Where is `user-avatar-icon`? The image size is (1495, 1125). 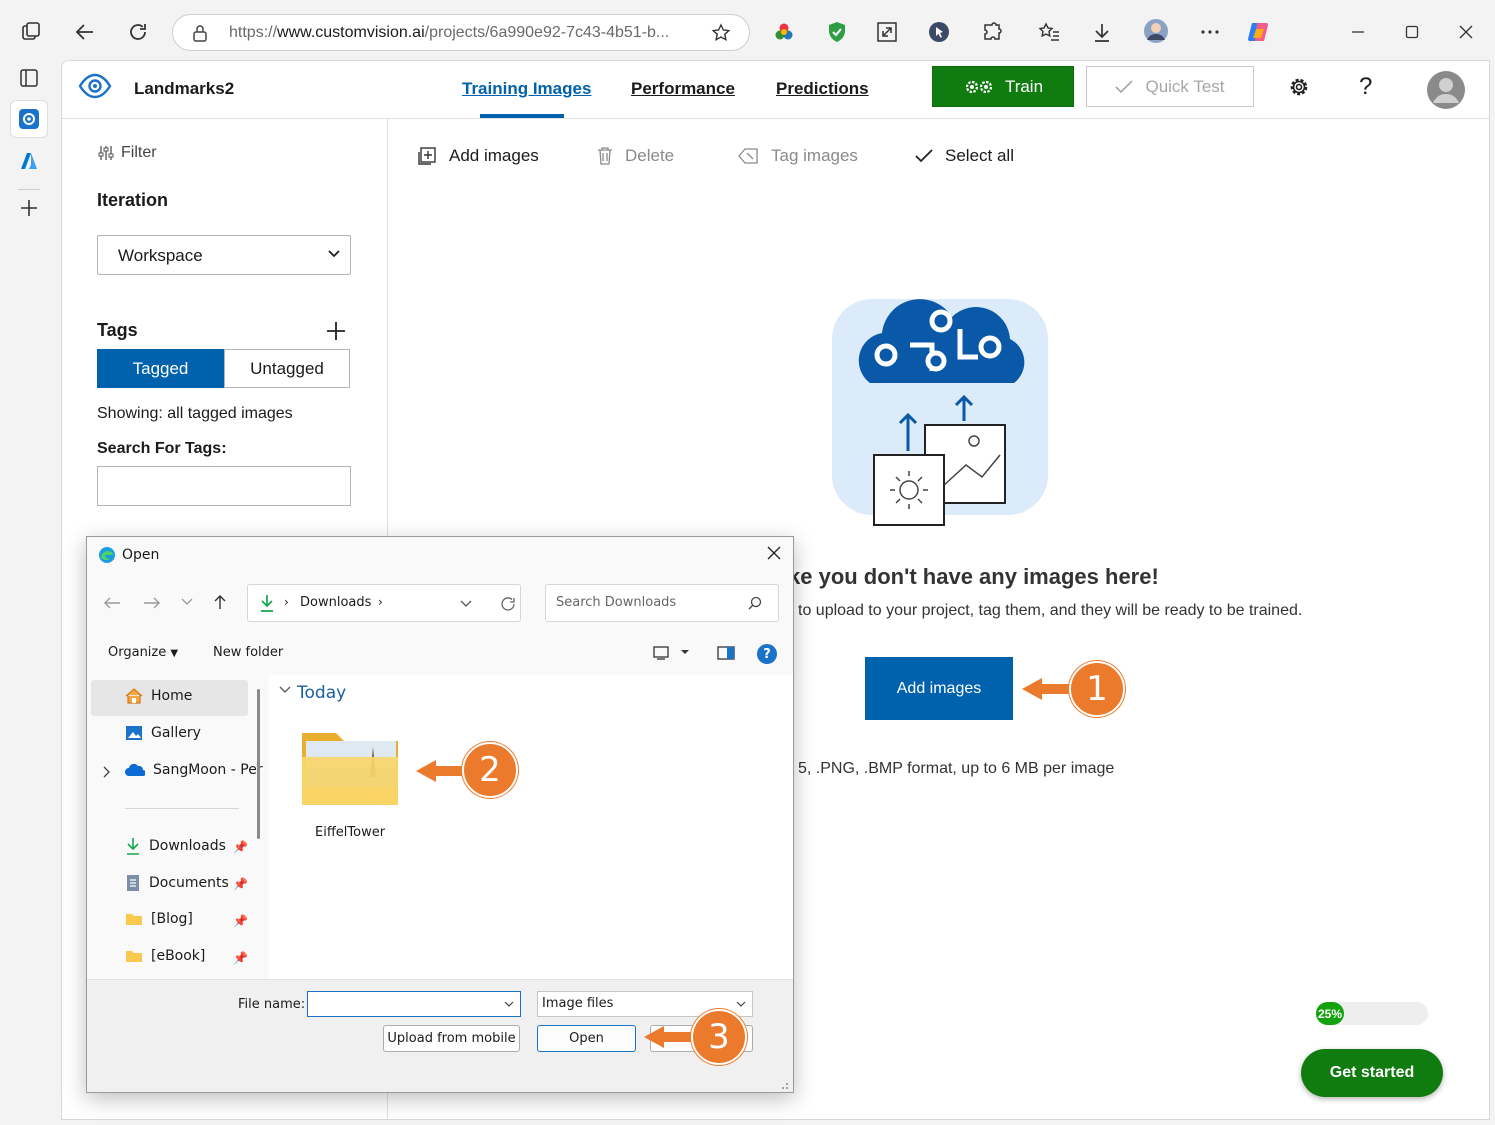
user-avatar-icon is located at coordinates (1446, 90).